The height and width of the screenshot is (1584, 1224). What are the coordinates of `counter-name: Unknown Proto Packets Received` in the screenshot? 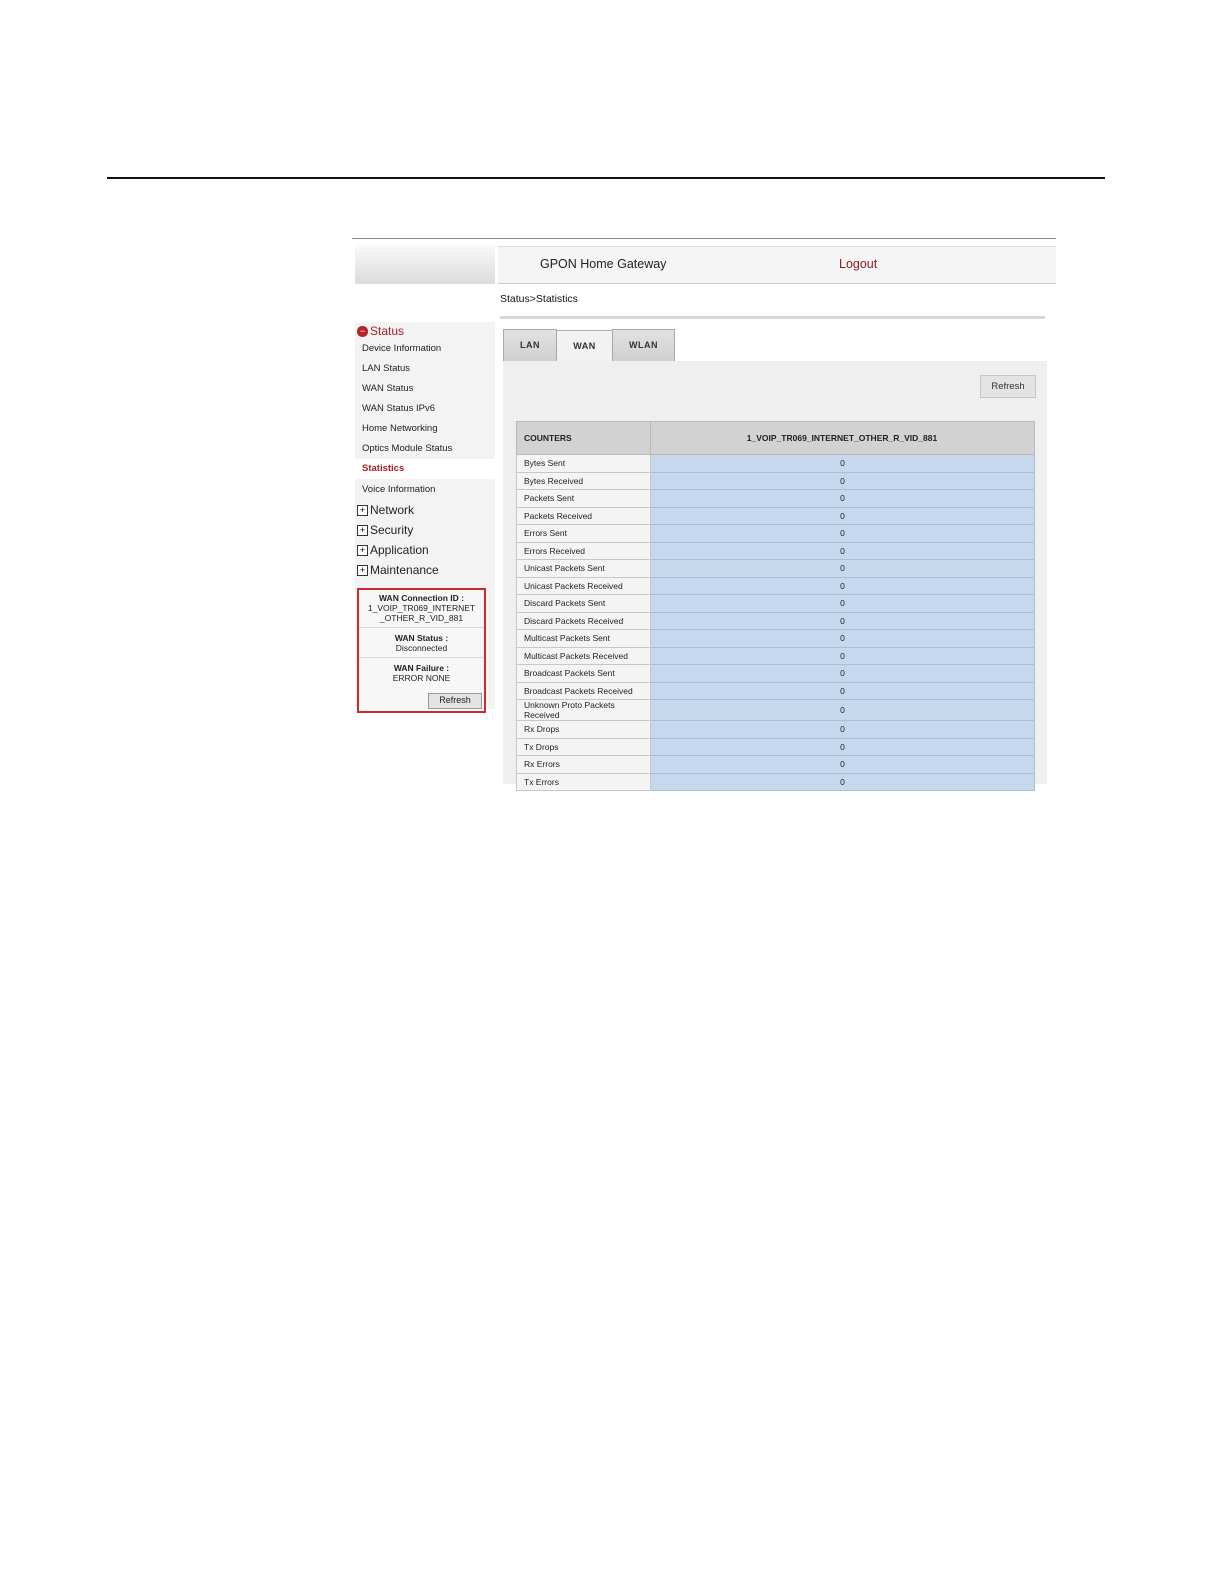 It's located at (583, 710).